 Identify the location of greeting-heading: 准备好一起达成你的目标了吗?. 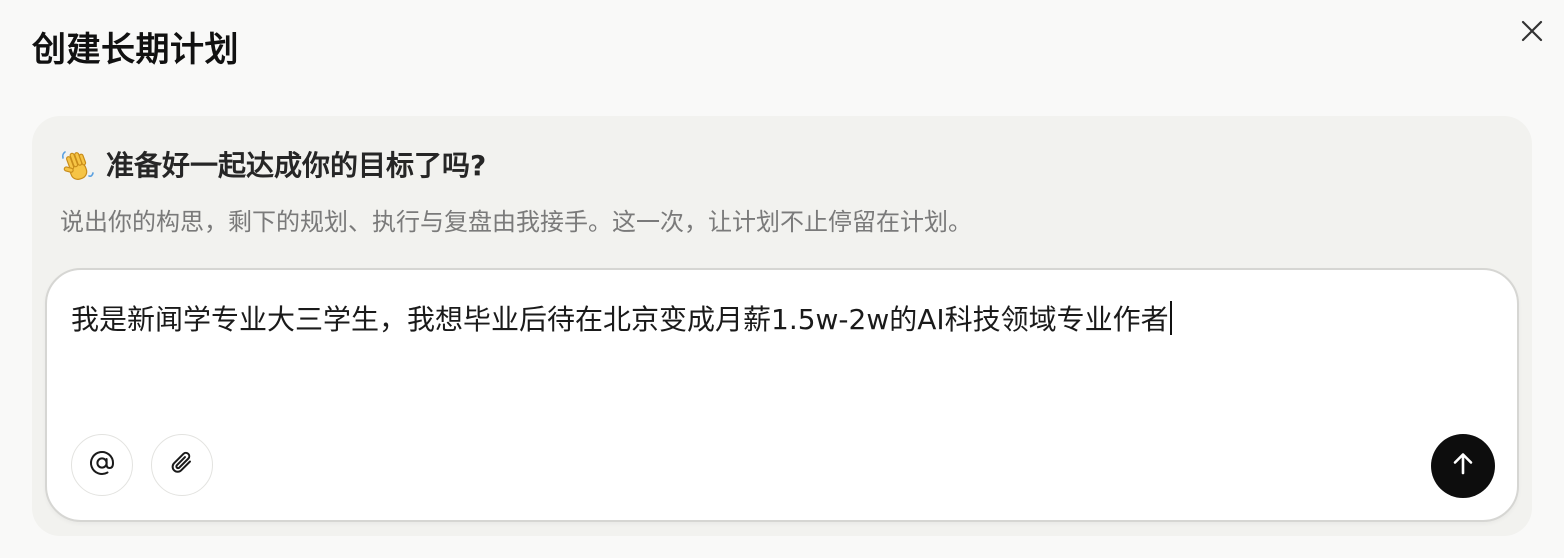
(273, 166).